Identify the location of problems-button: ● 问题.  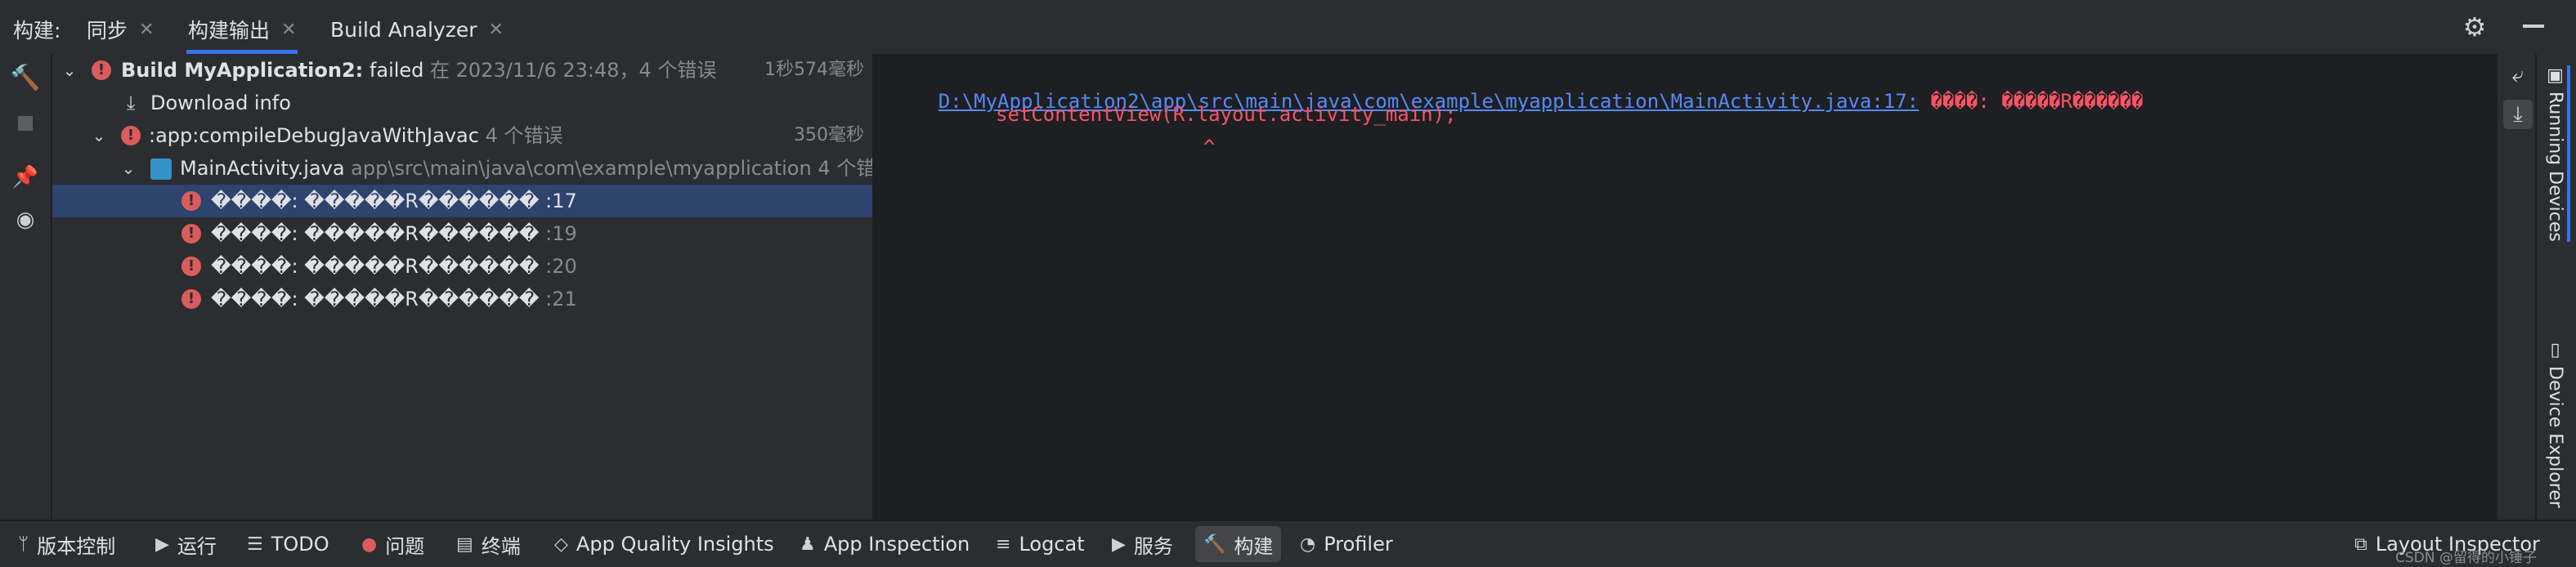
(392, 544).